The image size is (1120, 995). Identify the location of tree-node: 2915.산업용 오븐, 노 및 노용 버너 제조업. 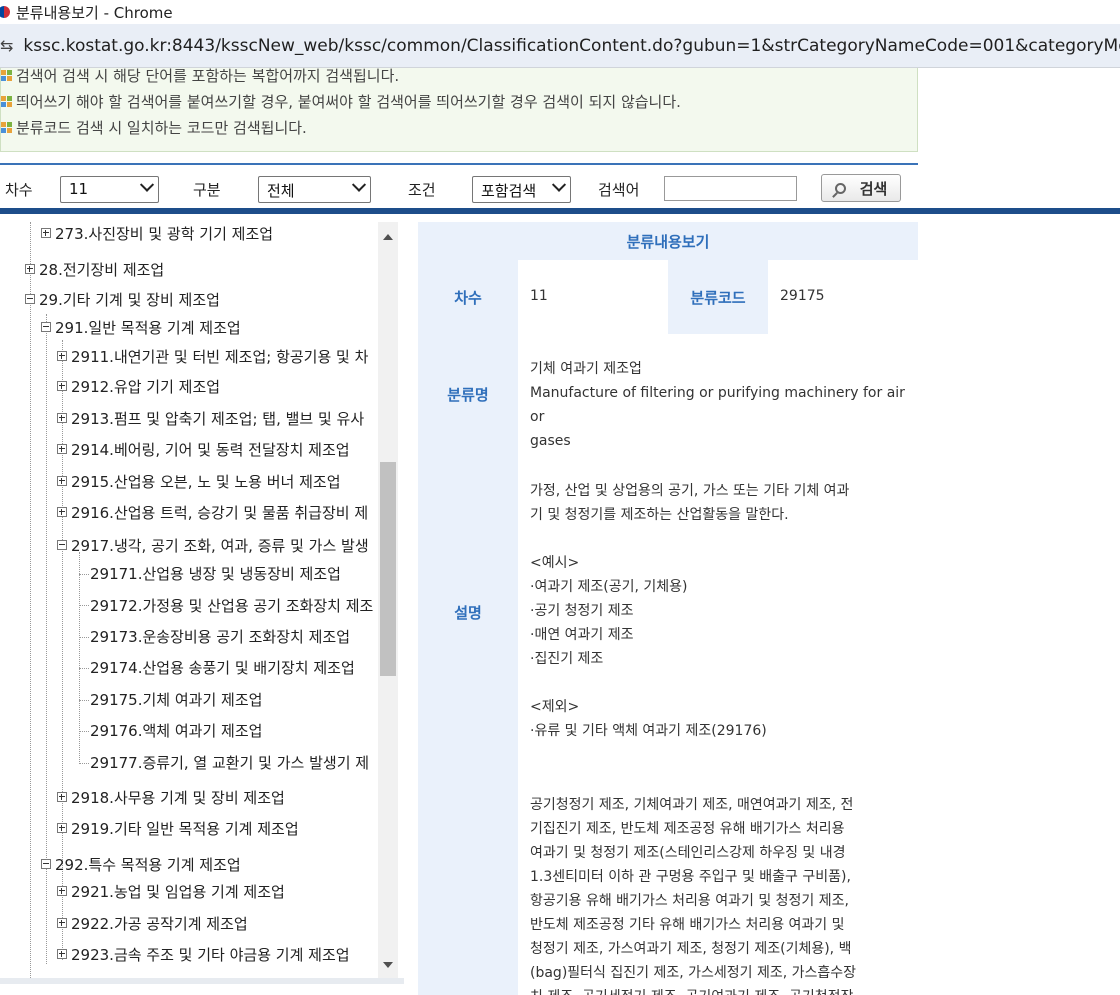
(199, 481).